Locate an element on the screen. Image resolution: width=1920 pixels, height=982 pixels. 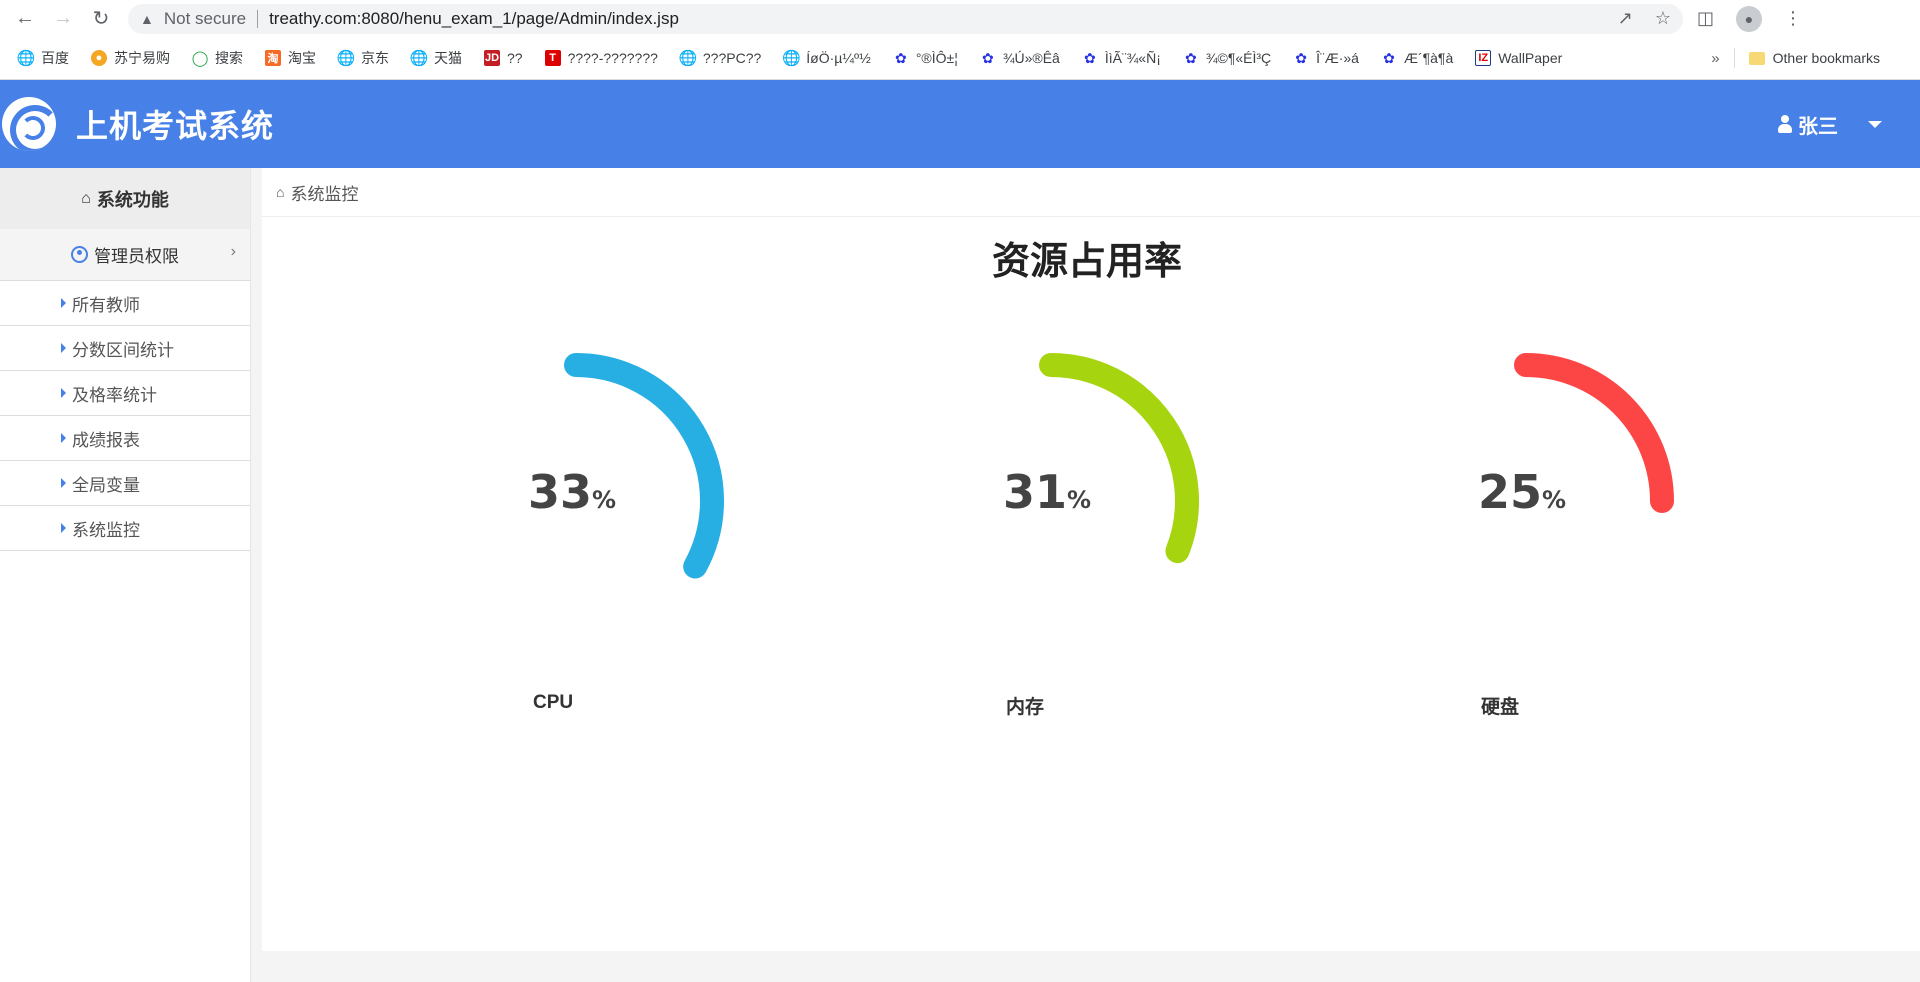
bookmark-item: ✿ ¾©¶«ÉÌ³Ç is located at coordinates (1227, 58).